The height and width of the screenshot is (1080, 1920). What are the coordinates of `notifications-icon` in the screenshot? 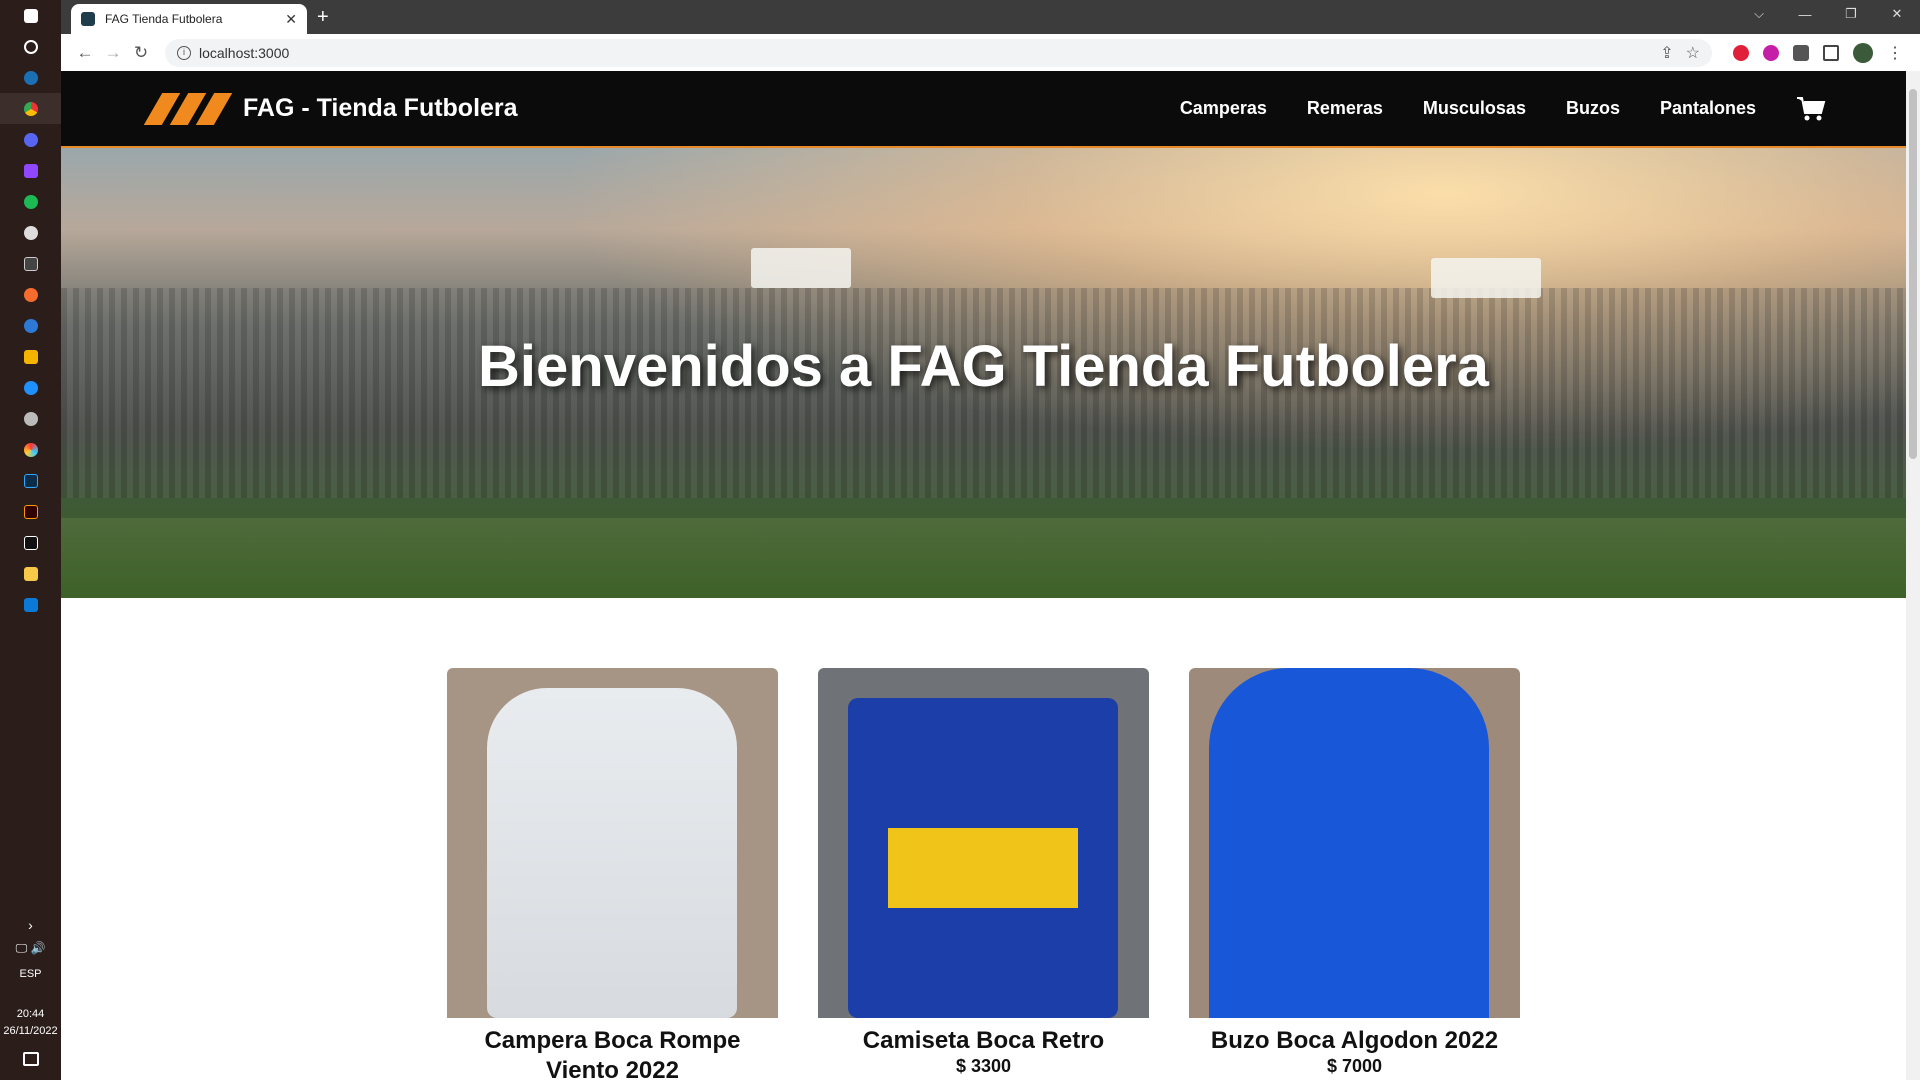 It's located at (30, 1059).